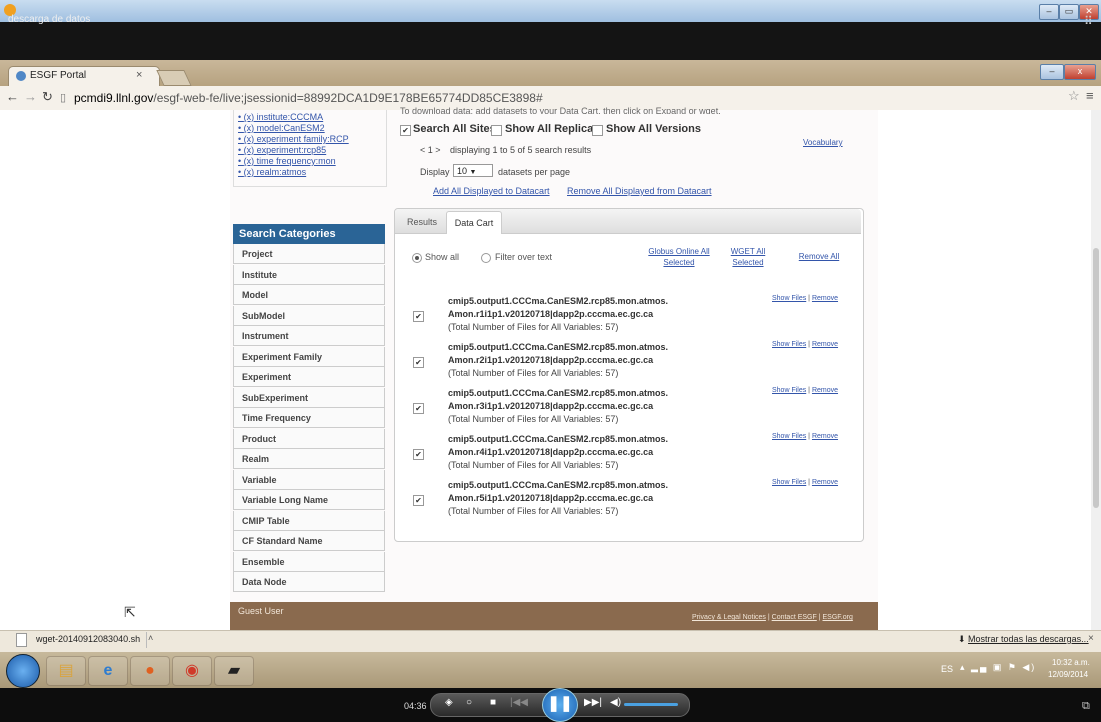 The width and height of the screenshot is (1101, 722). What do you see at coordinates (309, 479) in the screenshot?
I see `search-category-item: Variable` at bounding box center [309, 479].